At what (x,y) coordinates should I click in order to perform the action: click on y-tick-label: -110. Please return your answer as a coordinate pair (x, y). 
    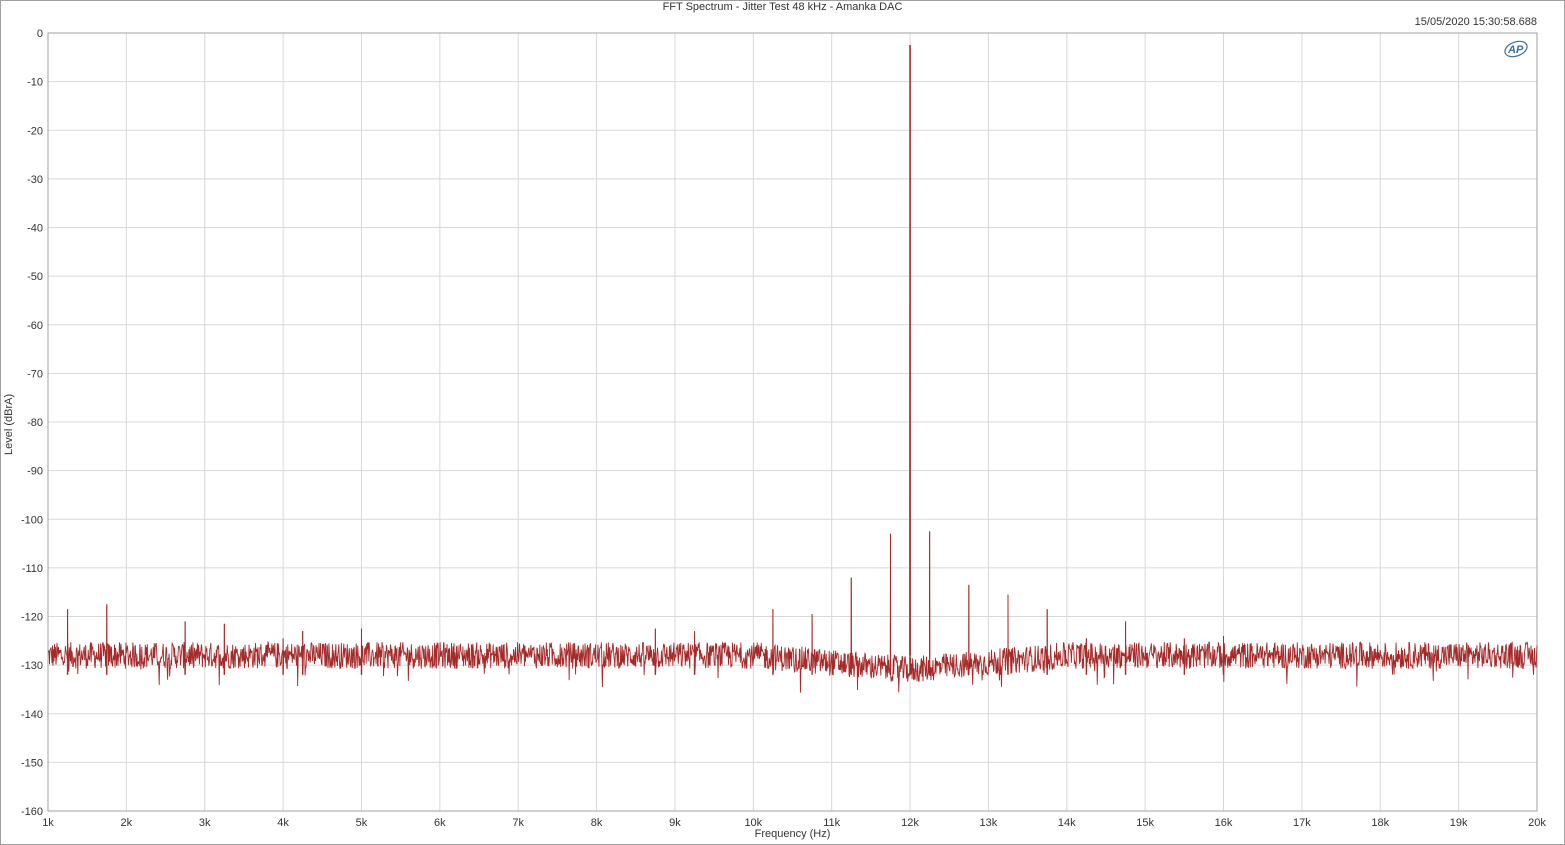
    Looking at the image, I should click on (32, 569).